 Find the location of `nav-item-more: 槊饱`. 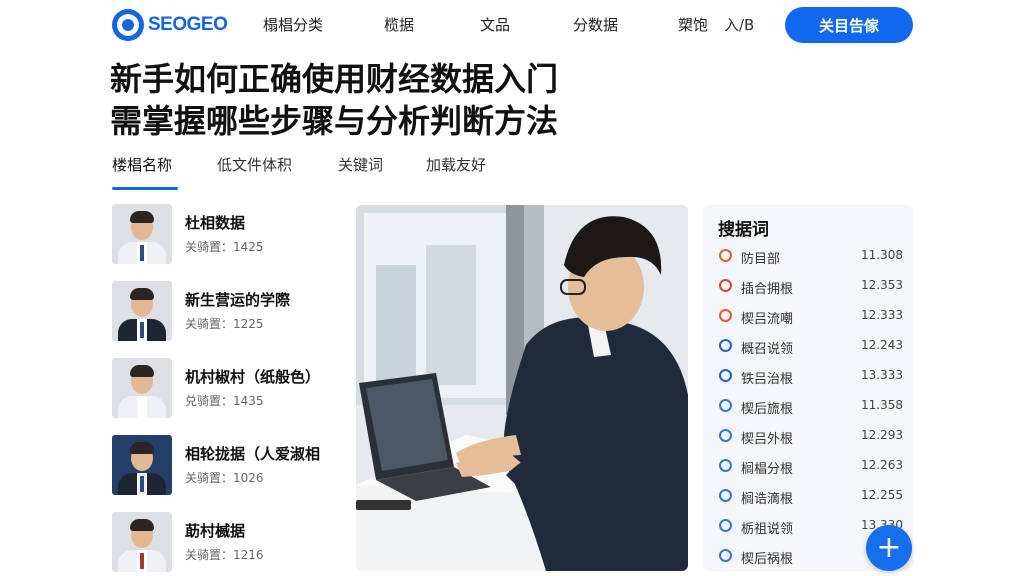

nav-item-more: 槊饱 is located at coordinates (693, 24).